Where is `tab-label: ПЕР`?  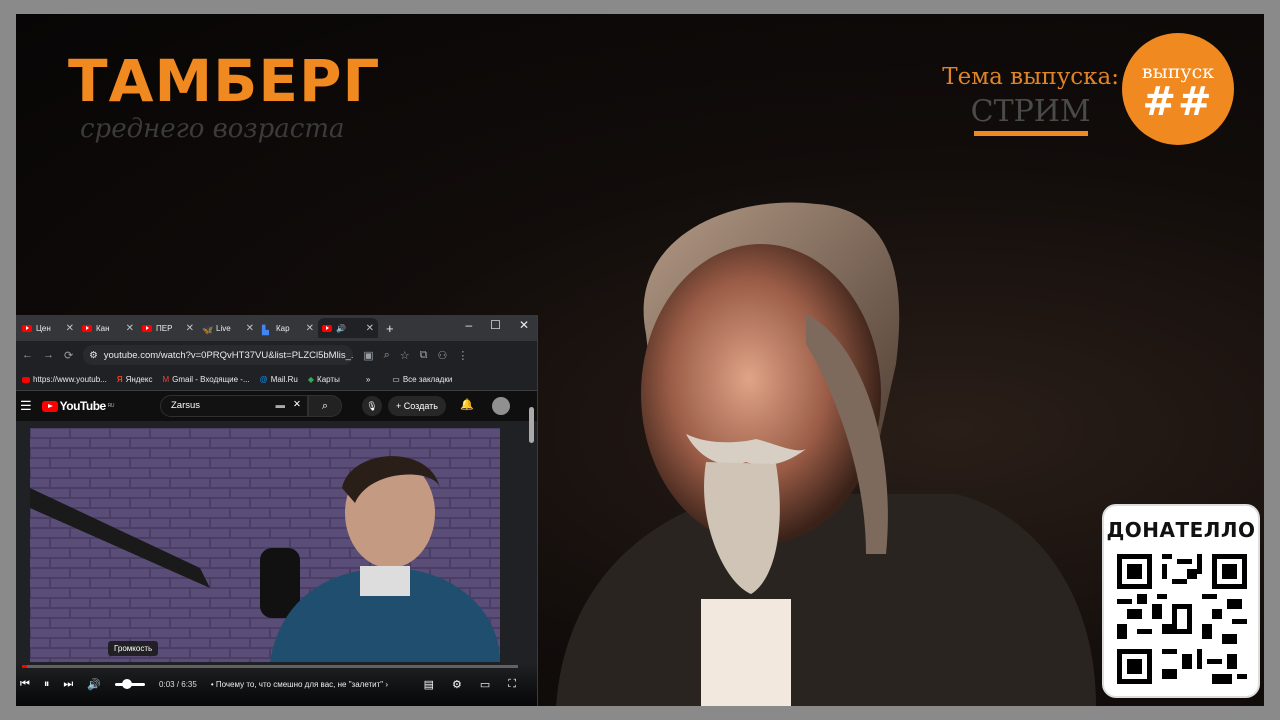
tab-label: ПЕР is located at coordinates (164, 328).